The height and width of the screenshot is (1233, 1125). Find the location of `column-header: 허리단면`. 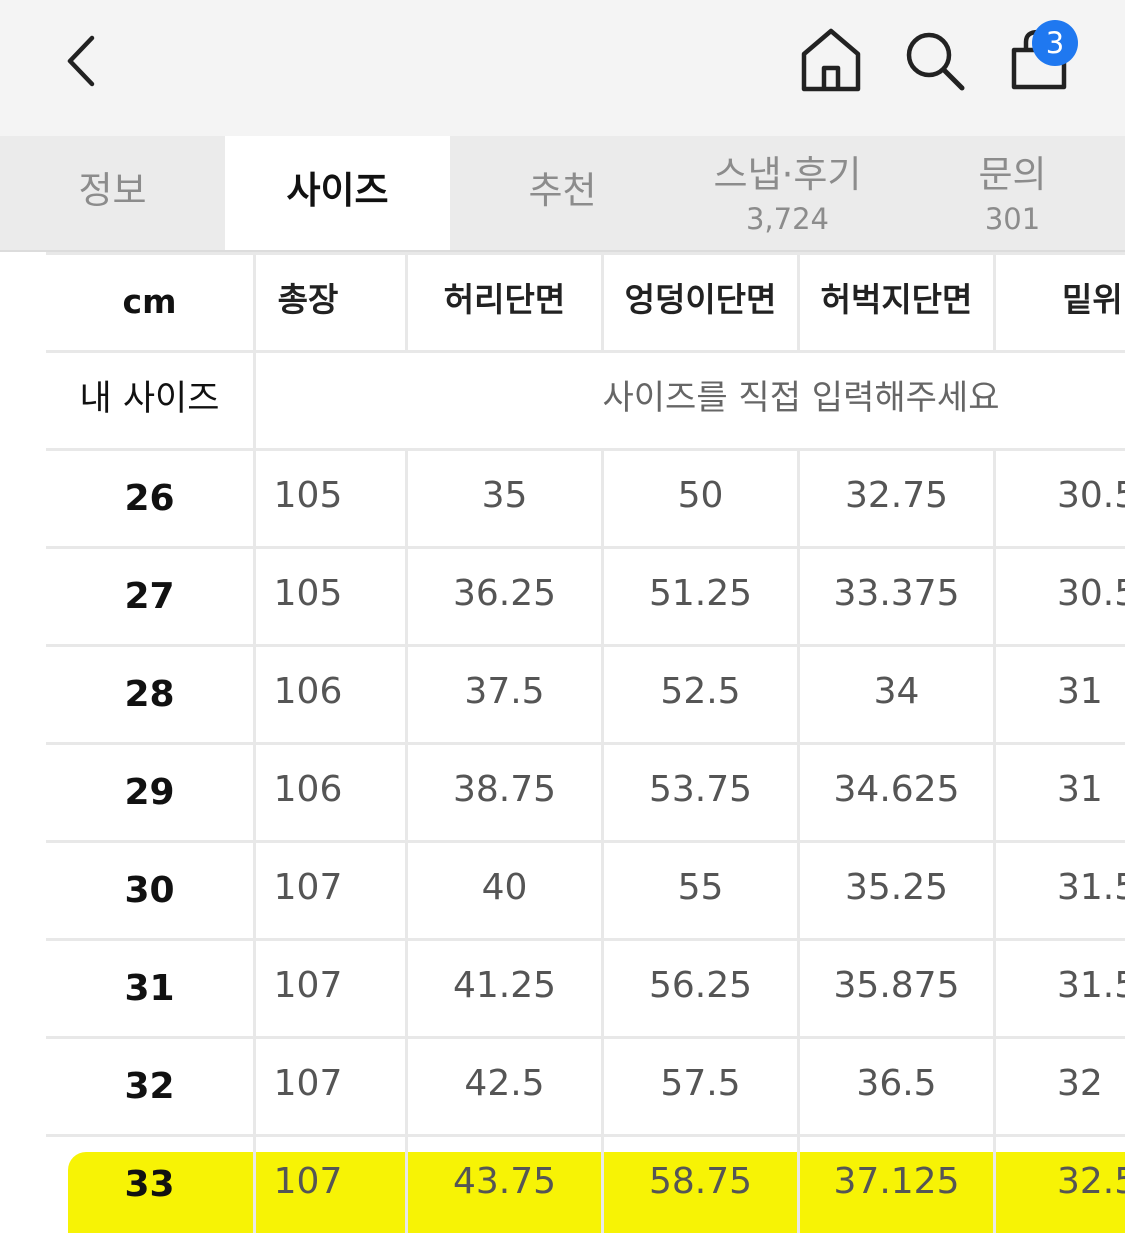

column-header: 허리단면 is located at coordinates (504, 299).